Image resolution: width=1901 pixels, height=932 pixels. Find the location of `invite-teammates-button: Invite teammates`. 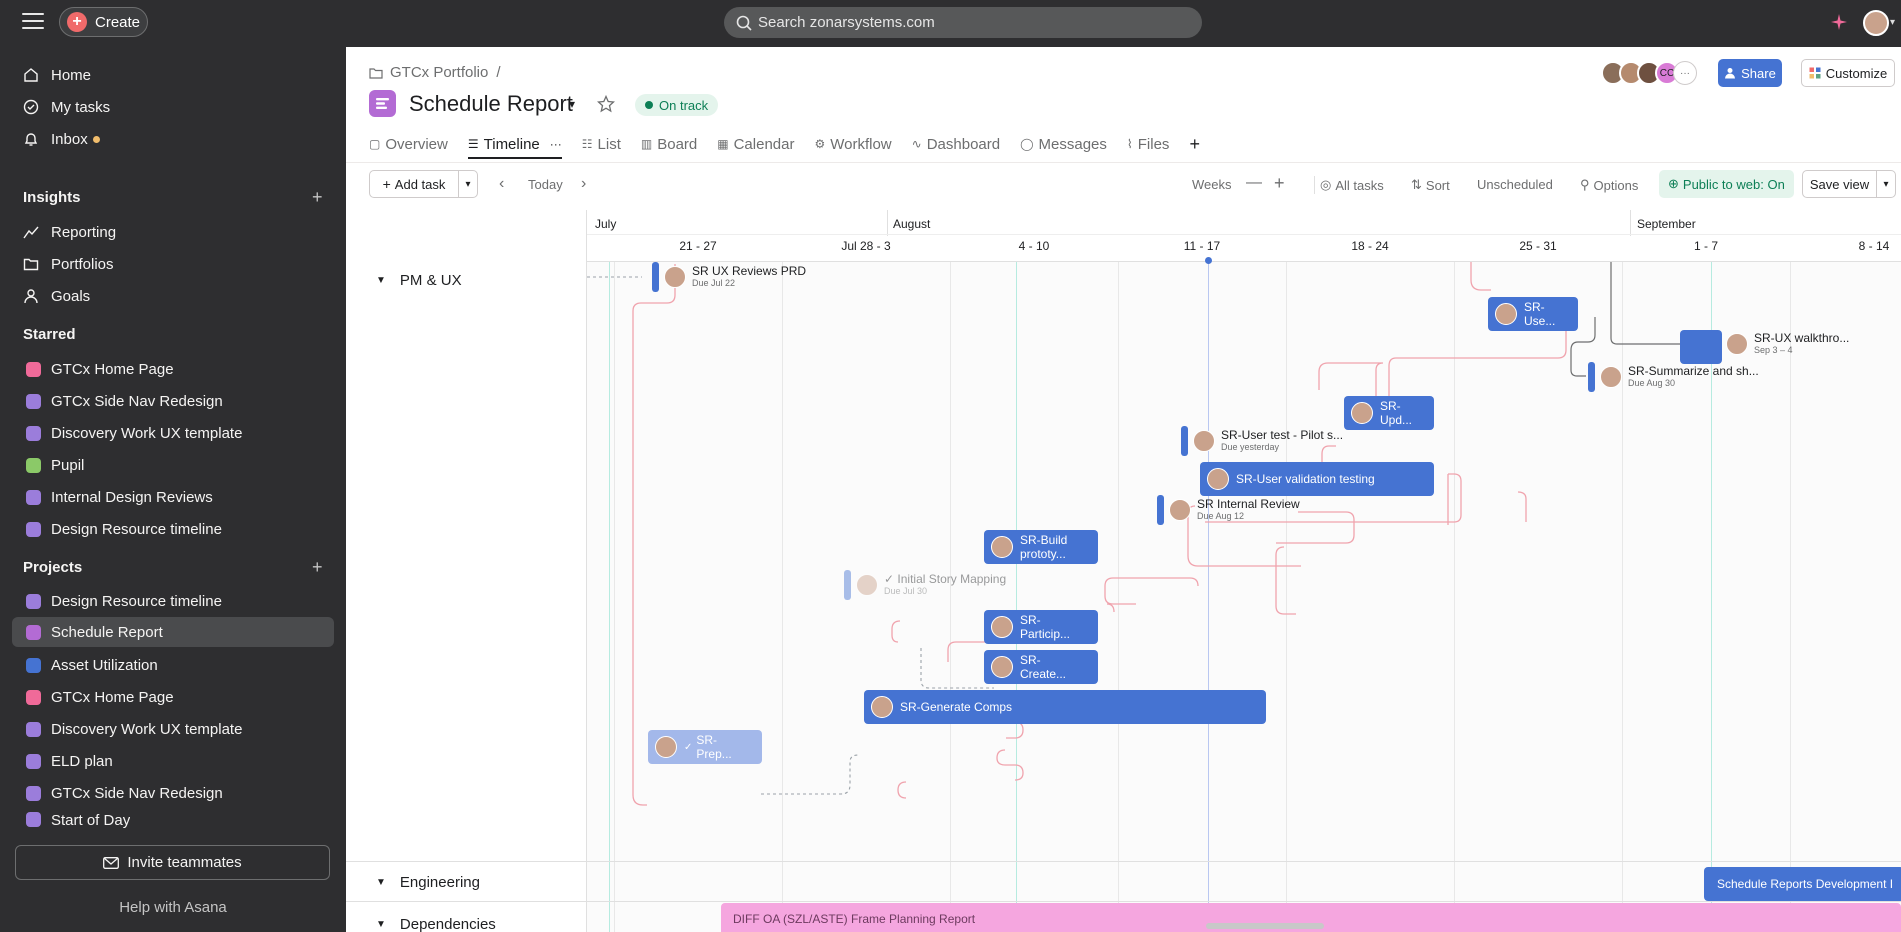

invite-teammates-button: Invite teammates is located at coordinates (172, 862).